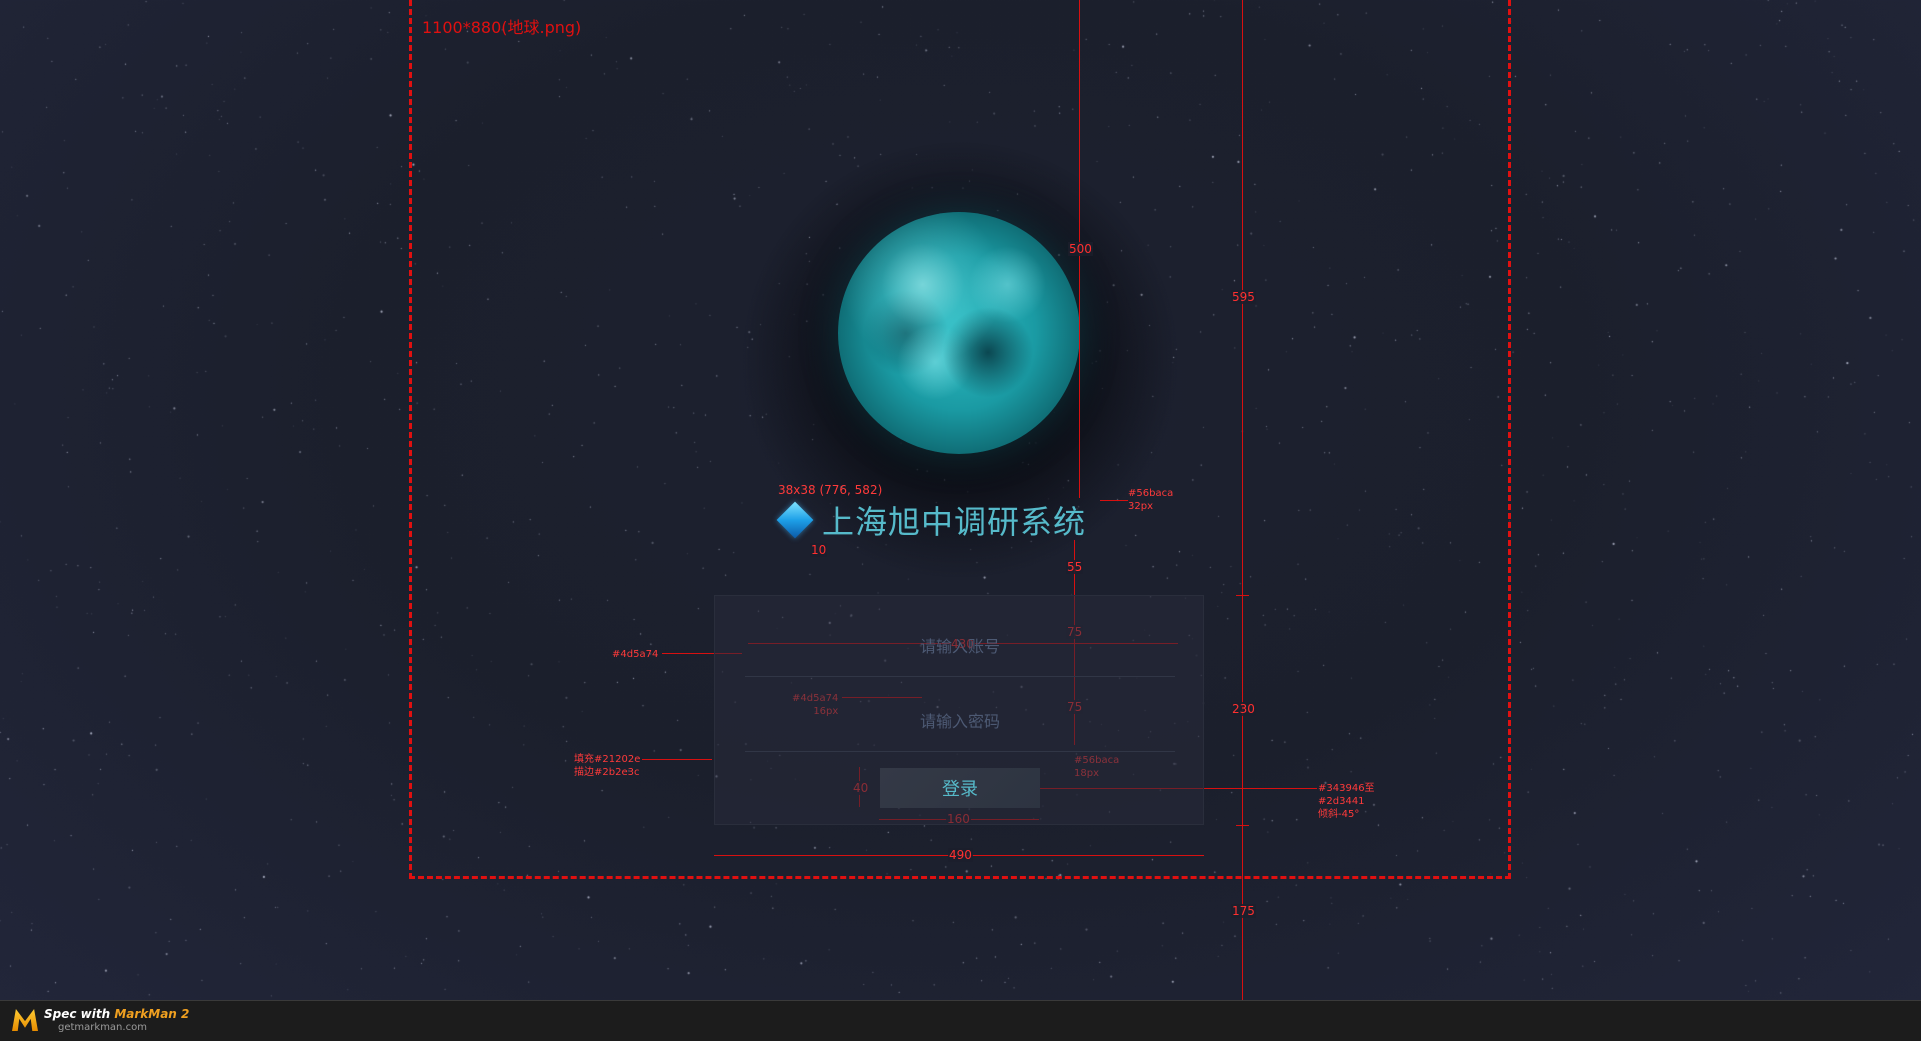 Image resolution: width=1921 pixels, height=1041 pixels. I want to click on dim-230: 230, so click(1243, 709).